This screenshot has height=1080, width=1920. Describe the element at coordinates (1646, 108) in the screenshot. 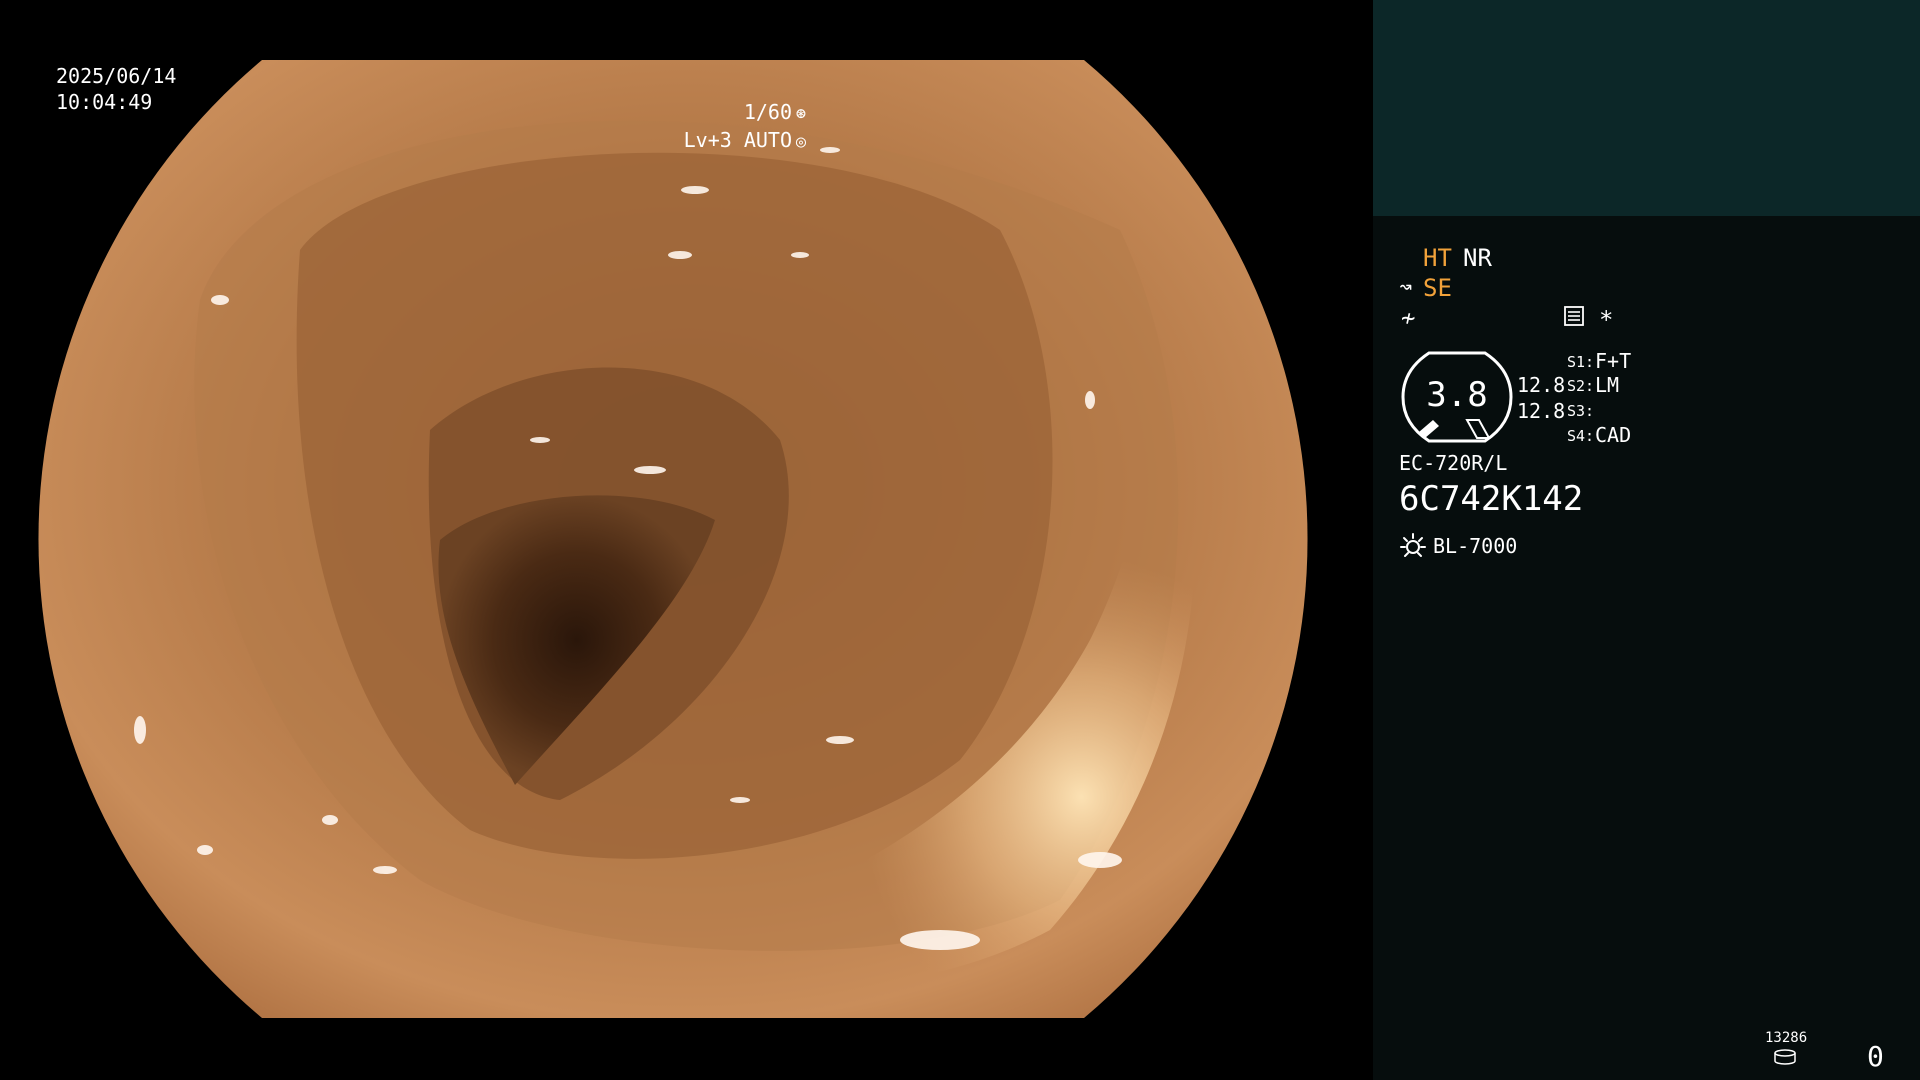

I see `patient-info-area` at that location.